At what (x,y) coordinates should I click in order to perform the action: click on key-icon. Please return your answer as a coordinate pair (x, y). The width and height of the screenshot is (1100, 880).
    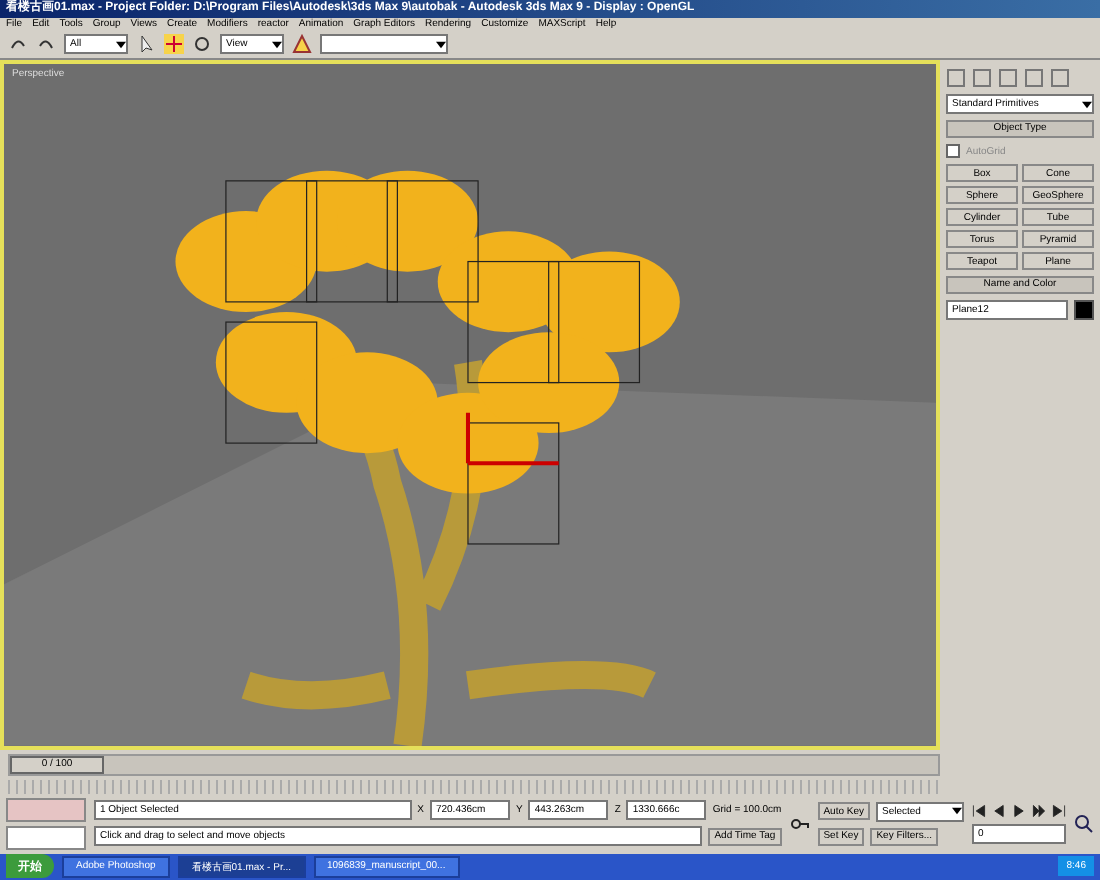
    Looking at the image, I should click on (799, 823).